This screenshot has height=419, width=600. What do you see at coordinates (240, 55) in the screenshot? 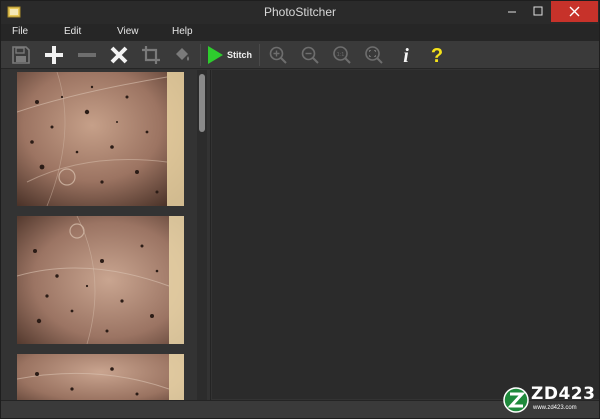
I see `stitch-label: Stitch` at bounding box center [240, 55].